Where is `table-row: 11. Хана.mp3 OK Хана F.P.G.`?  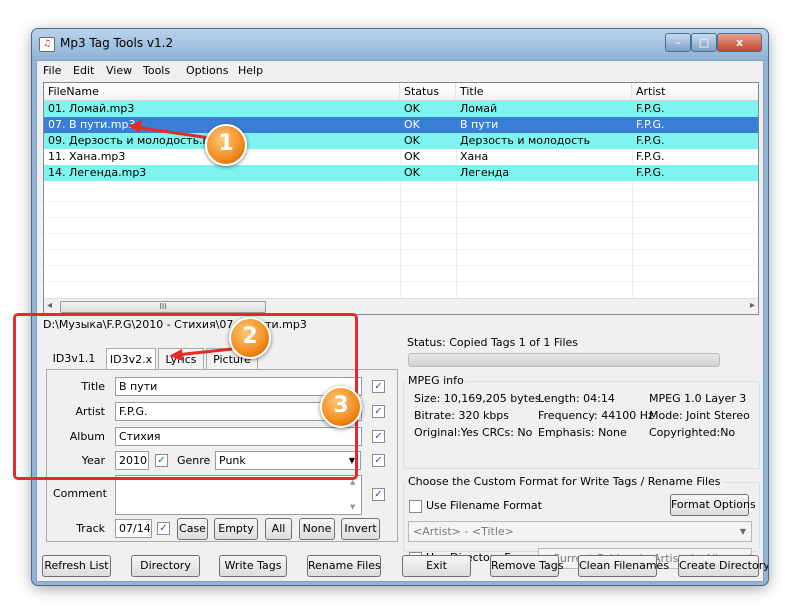
table-row: 11. Хана.mp3 OK Хана F.P.G. is located at coordinates (401, 157).